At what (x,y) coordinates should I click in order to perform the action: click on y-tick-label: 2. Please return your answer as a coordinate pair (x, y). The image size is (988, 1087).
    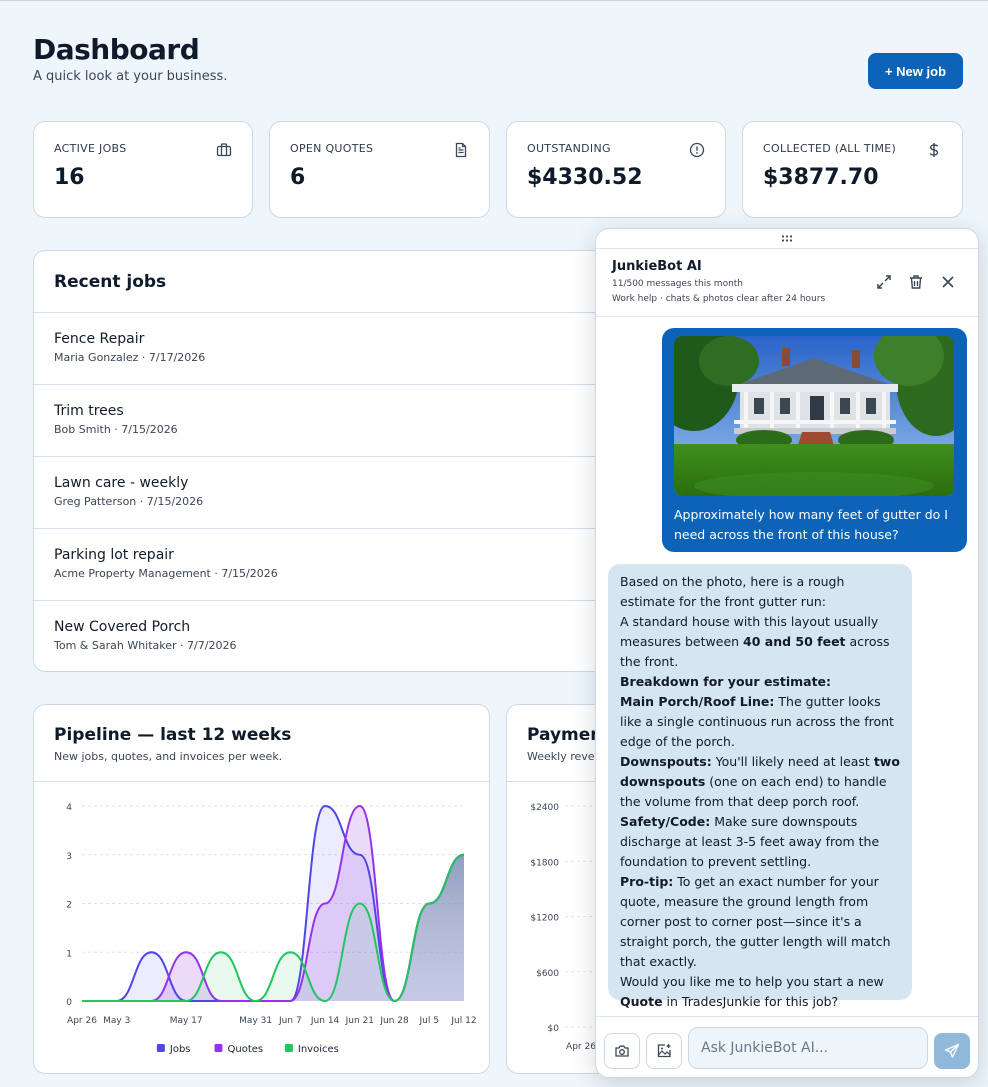
    Looking at the image, I should click on (69, 906).